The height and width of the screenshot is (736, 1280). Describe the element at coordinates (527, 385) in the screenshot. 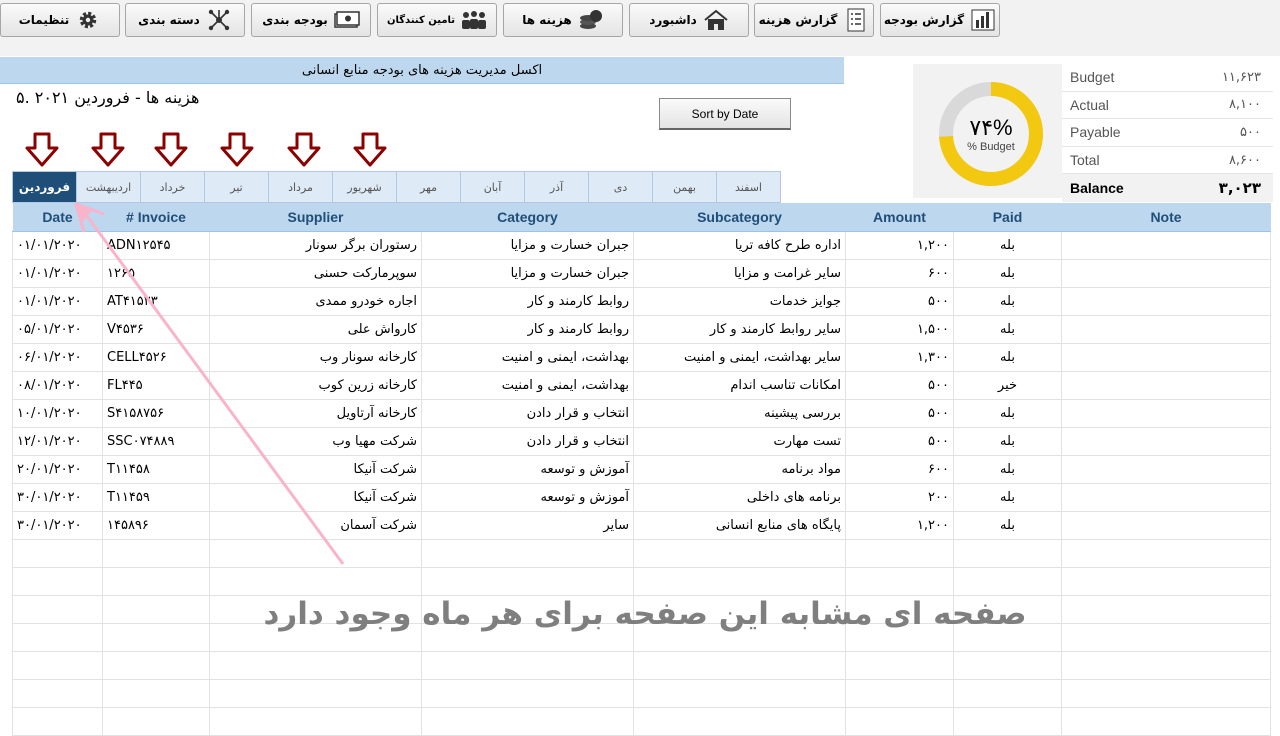

I see `cell-category: بهداشت، ایمنی و امنیت` at that location.